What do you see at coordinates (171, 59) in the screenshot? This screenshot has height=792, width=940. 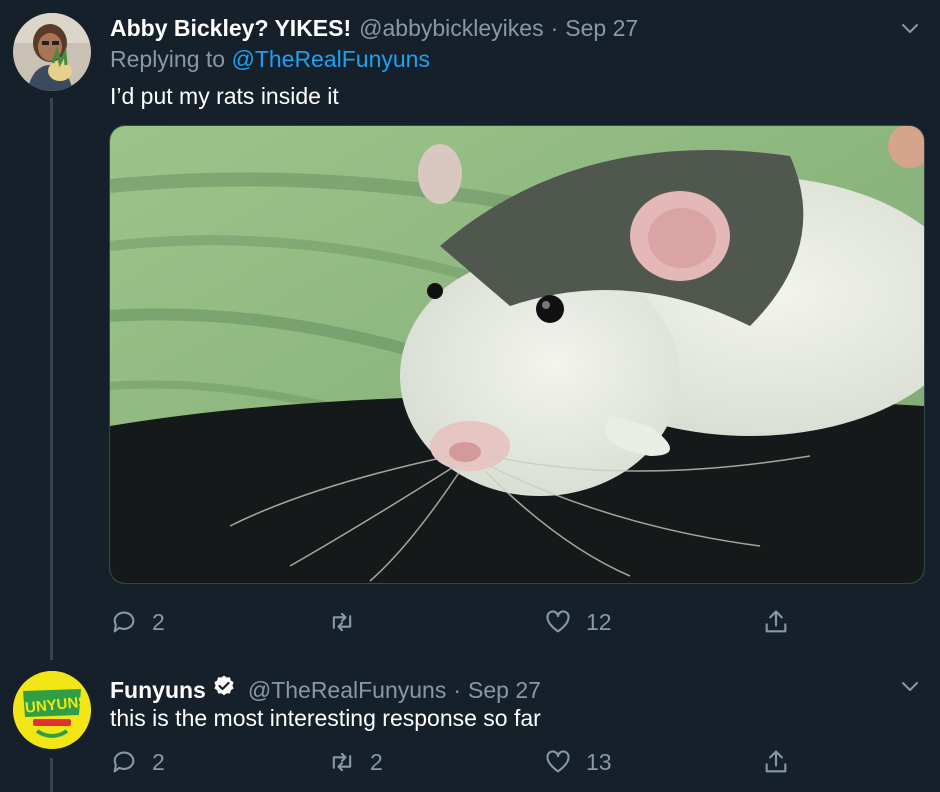 I see `replying-to-label: Replying to` at bounding box center [171, 59].